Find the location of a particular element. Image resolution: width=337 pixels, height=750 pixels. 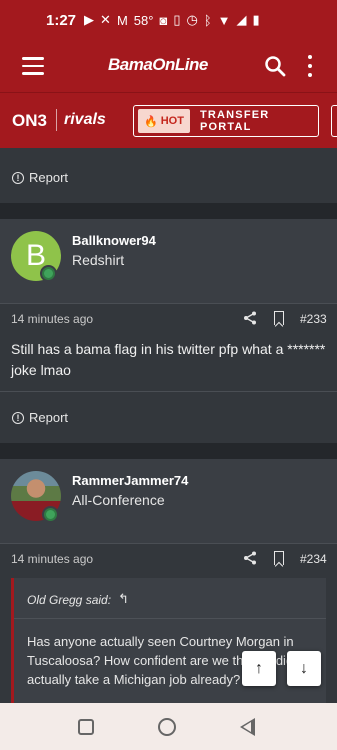

divider is located at coordinates (168, 391).